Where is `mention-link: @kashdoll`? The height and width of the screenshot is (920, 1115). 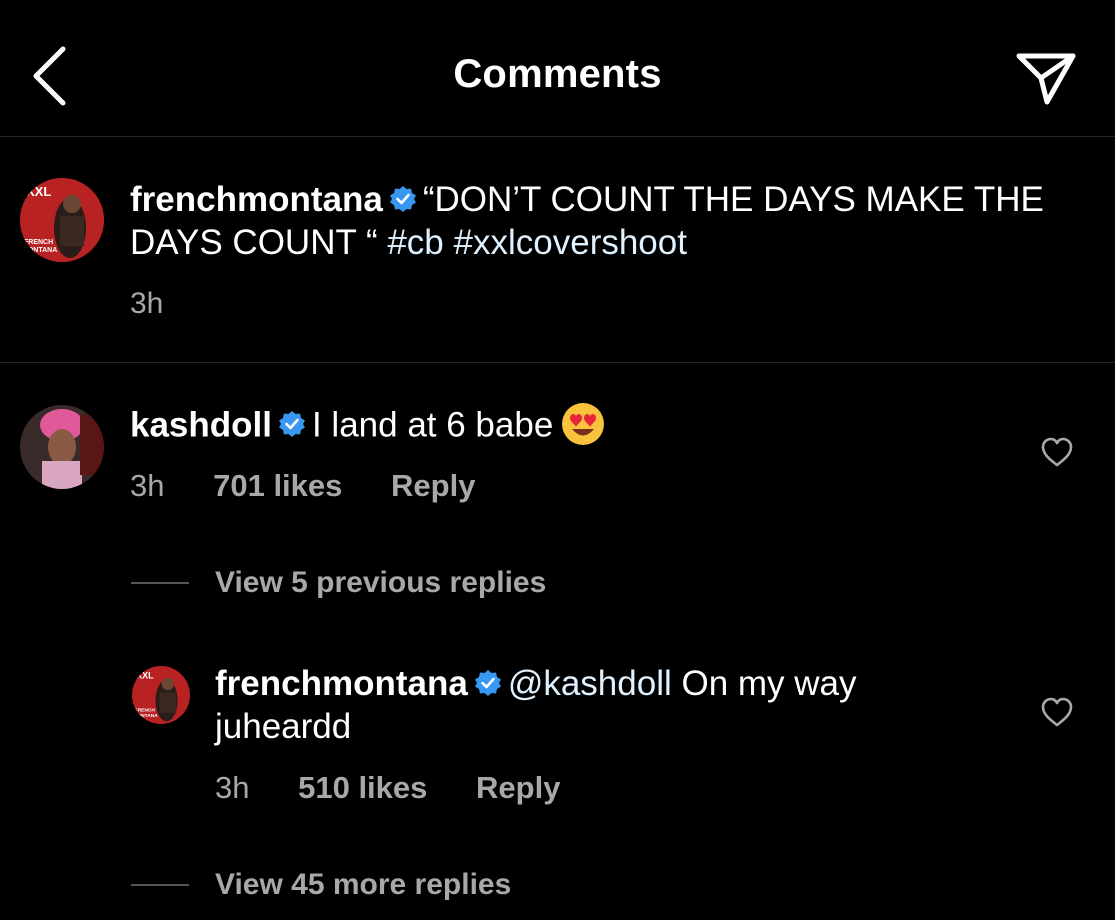 mention-link: @kashdoll is located at coordinates (590, 683).